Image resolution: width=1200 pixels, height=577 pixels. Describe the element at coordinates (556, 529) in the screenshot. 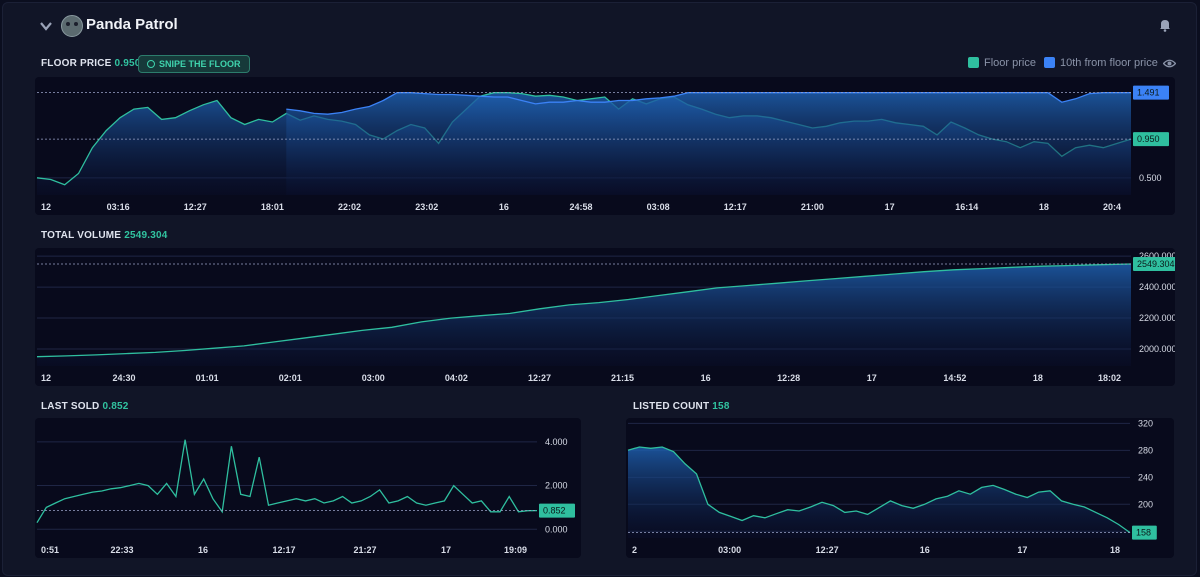

I see `y-tick-label: 0.000` at that location.